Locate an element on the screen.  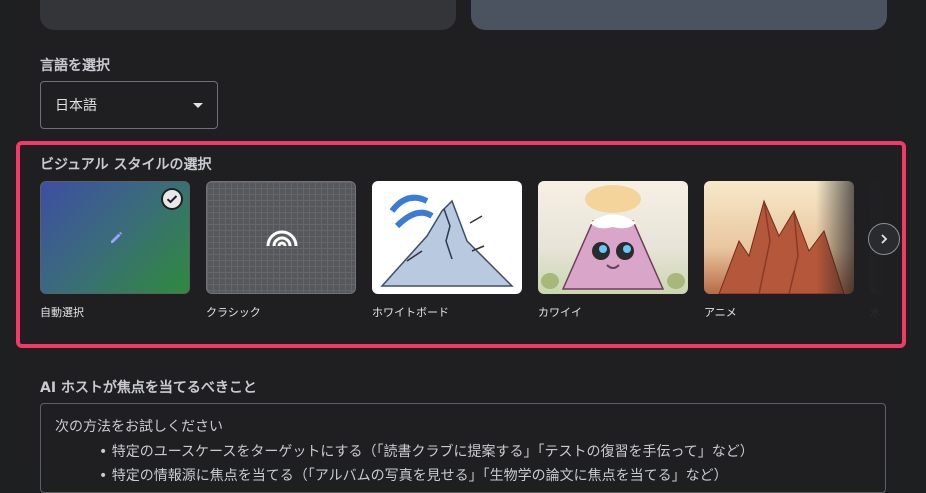
carousel-fade-overlay is located at coordinates (851, 256).